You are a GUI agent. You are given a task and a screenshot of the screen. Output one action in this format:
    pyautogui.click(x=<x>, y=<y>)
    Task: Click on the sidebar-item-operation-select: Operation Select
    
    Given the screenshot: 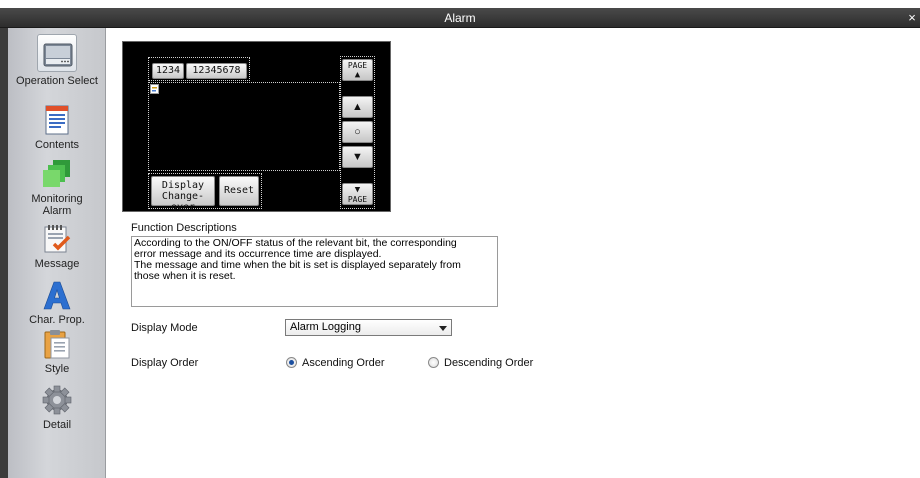 What is the action you would take?
    pyautogui.click(x=57, y=60)
    